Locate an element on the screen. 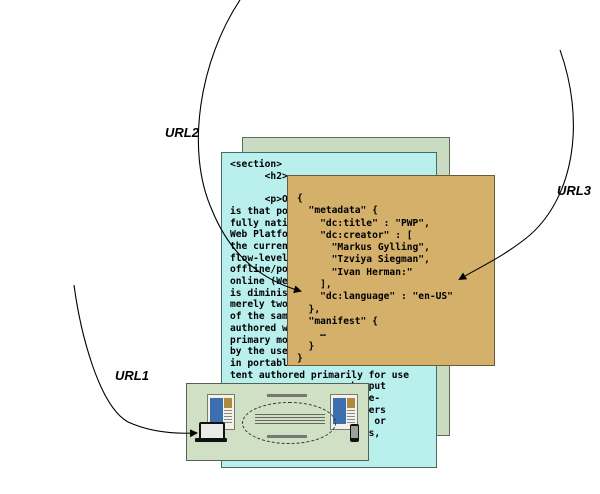 This screenshot has height=494, width=600. url1-arrow is located at coordinates (135, 361).